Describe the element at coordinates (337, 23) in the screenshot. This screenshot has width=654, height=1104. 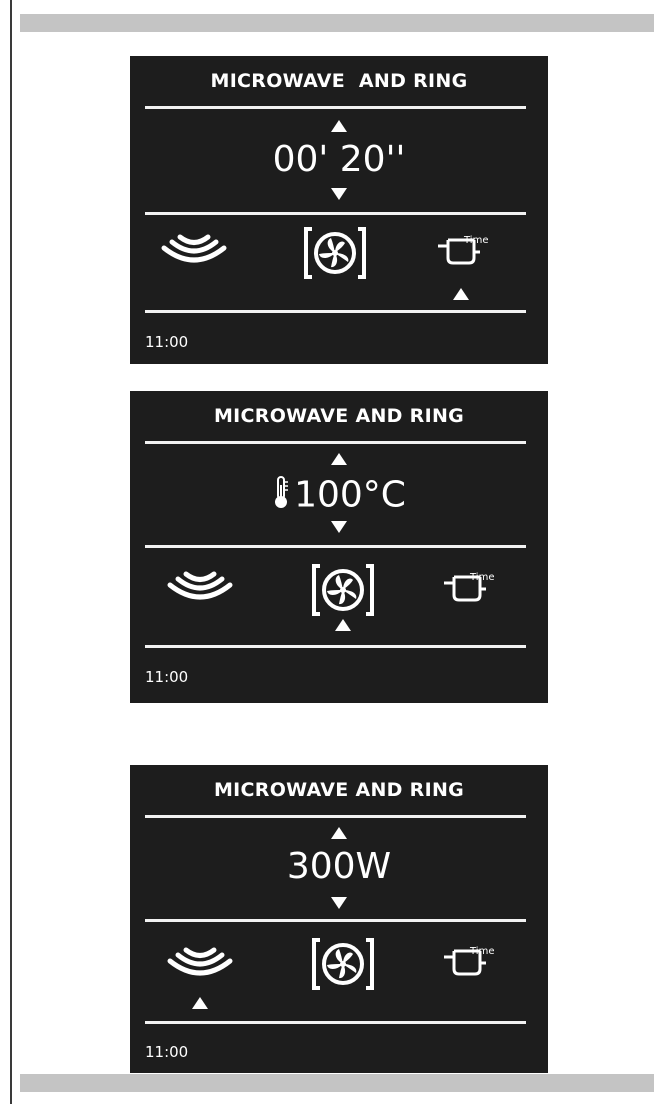
I see `top-divider-bar` at that location.